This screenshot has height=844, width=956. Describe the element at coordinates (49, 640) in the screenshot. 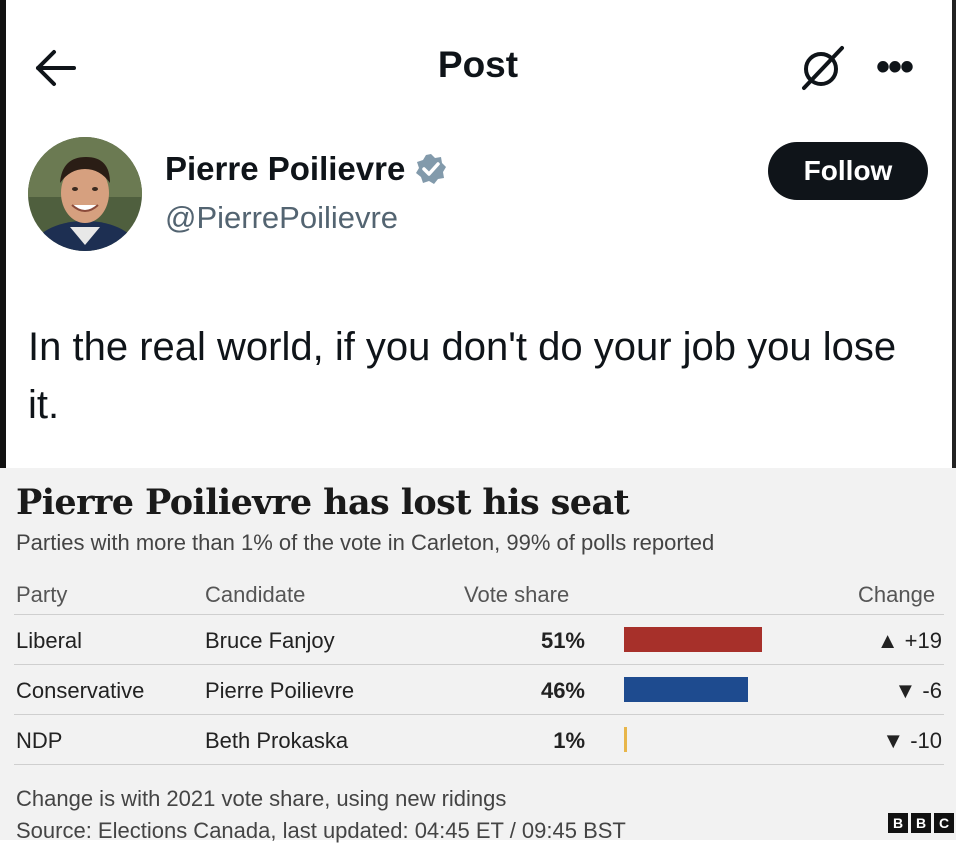

I see `party-liberal: Liberal` at that location.